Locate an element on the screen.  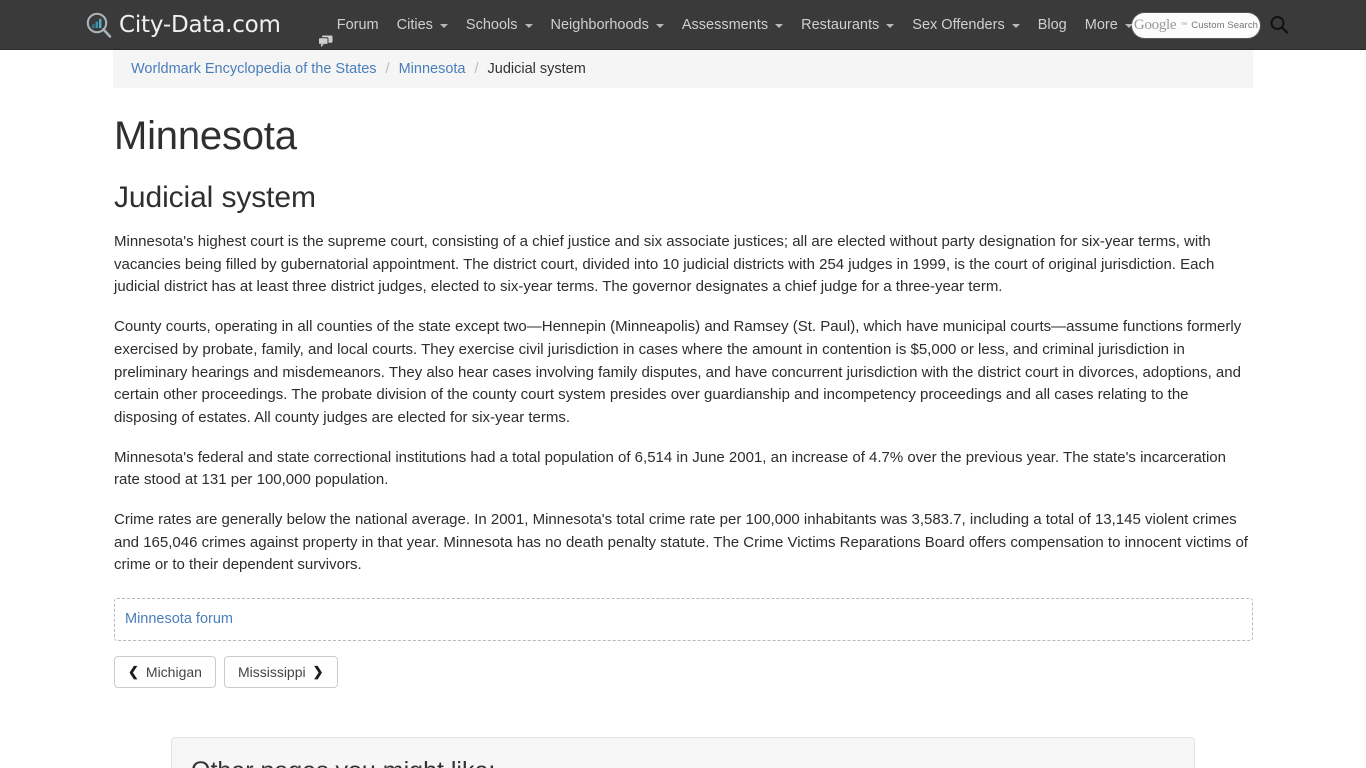
nav-item-label: Forum is located at coordinates (357, 24).